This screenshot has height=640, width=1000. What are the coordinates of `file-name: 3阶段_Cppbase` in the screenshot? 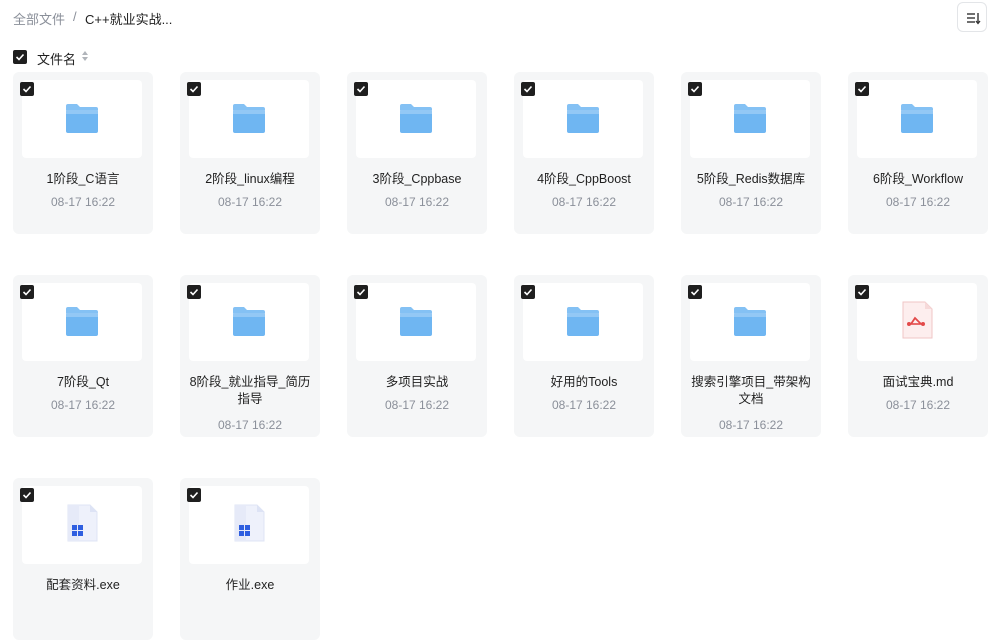 It's located at (417, 179).